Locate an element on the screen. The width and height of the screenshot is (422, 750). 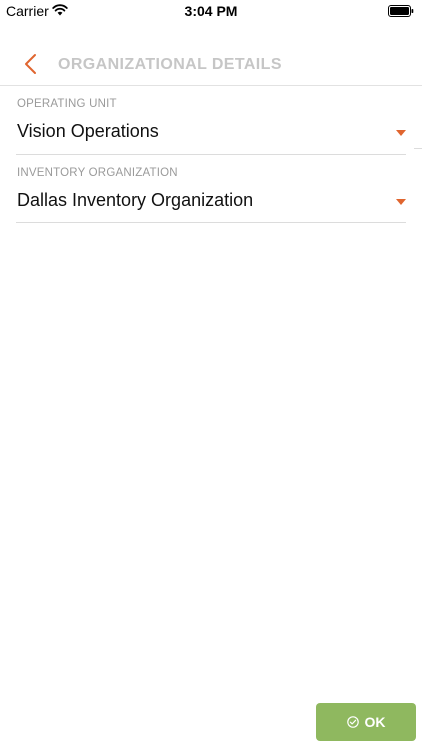
inventory-organization-value: Dallas Inventory Organization is located at coordinates (135, 200).